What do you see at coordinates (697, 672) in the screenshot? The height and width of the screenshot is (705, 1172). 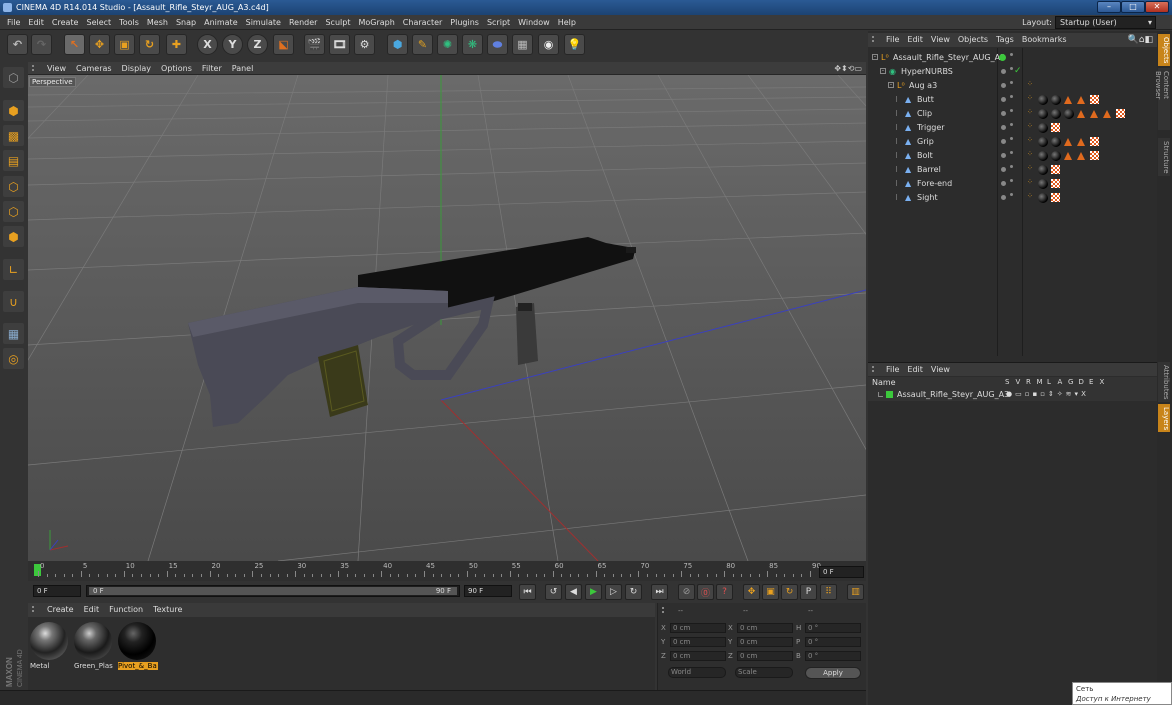 I see `coordinate-mode-dropdown: World` at bounding box center [697, 672].